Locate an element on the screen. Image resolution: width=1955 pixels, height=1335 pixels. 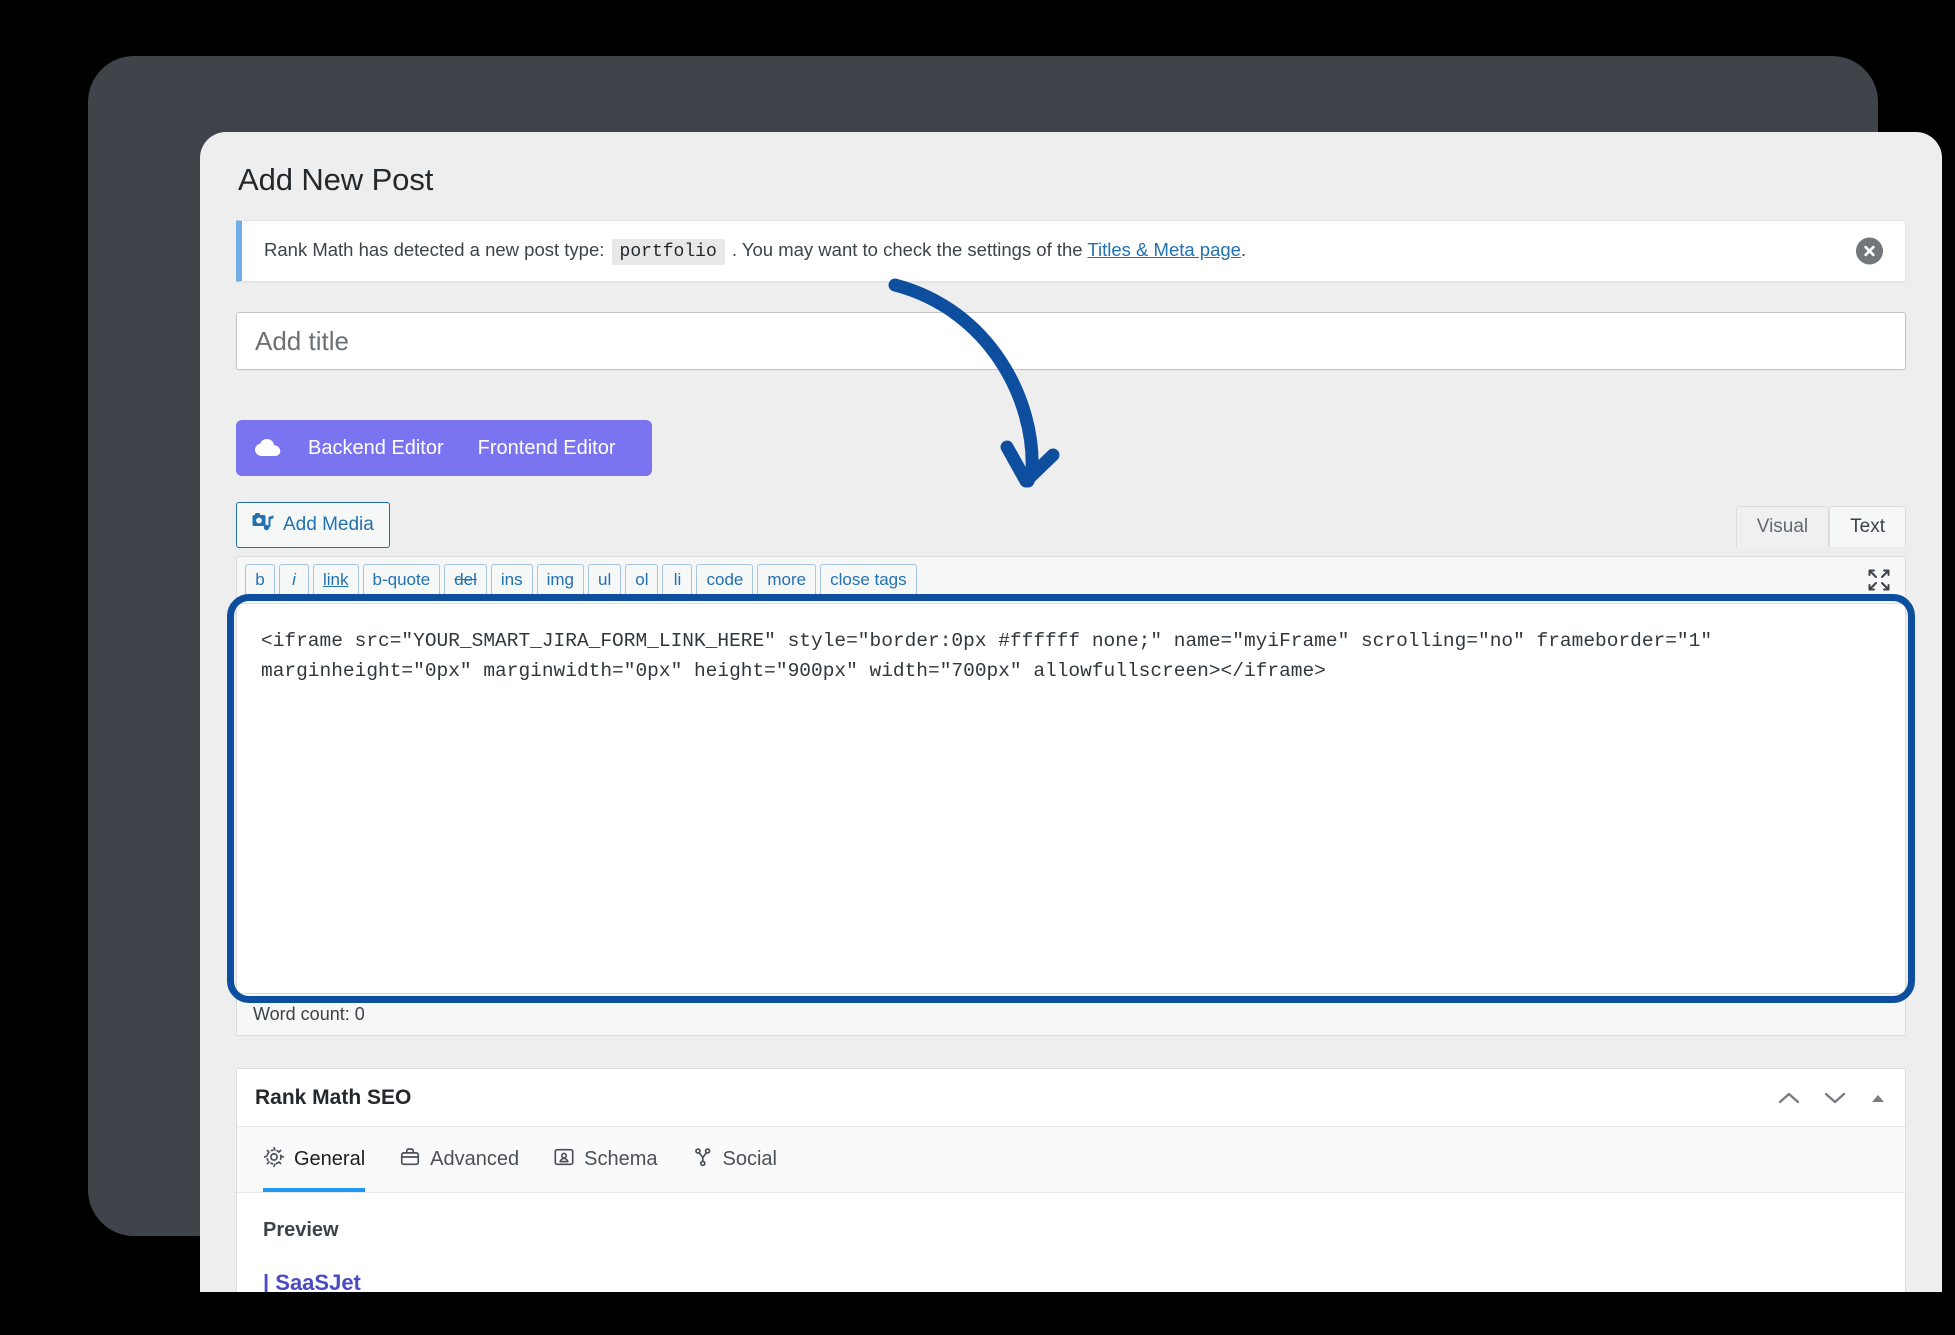
add-media-button: Add Media is located at coordinates (313, 525).